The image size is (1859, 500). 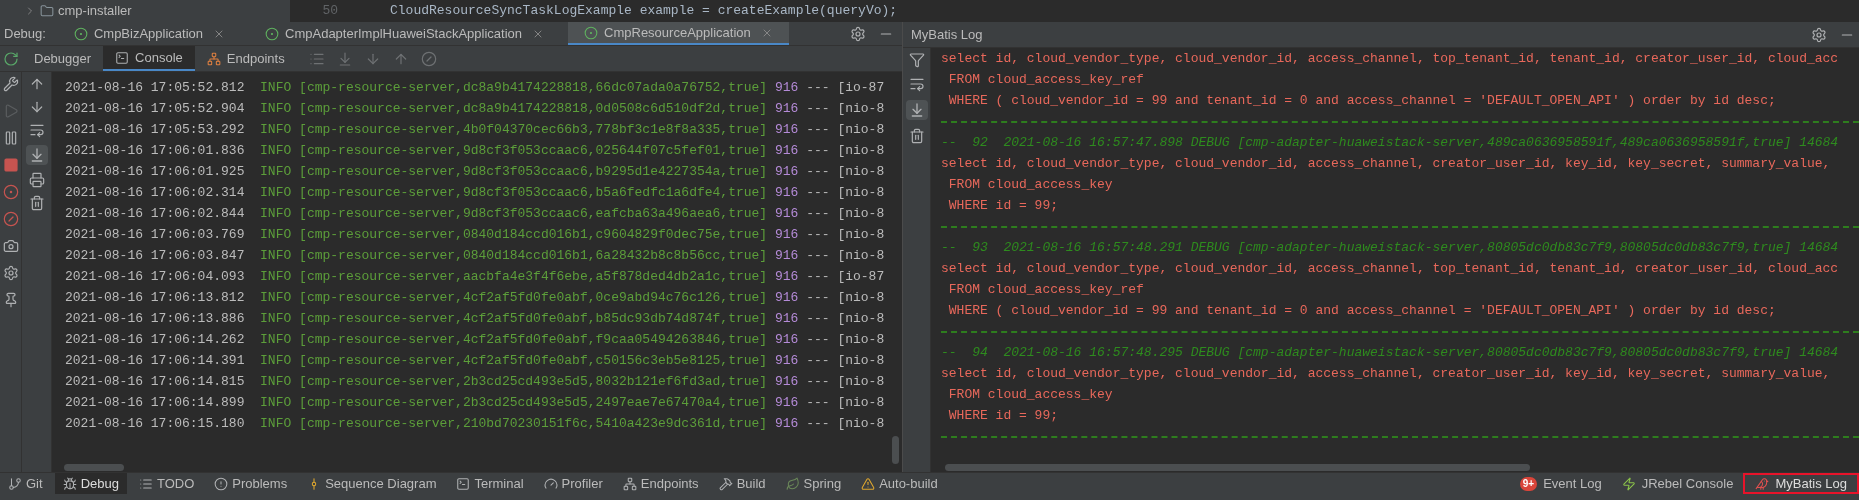 I want to click on log-header-line: -- 93 2021-08-16 16:57:48.291 DEBUG [cmp-adapter-huaweistack-server,80805dc0db83c7f9,80805dc0db83c7f9,true] 14684, so click(x=1390, y=248).